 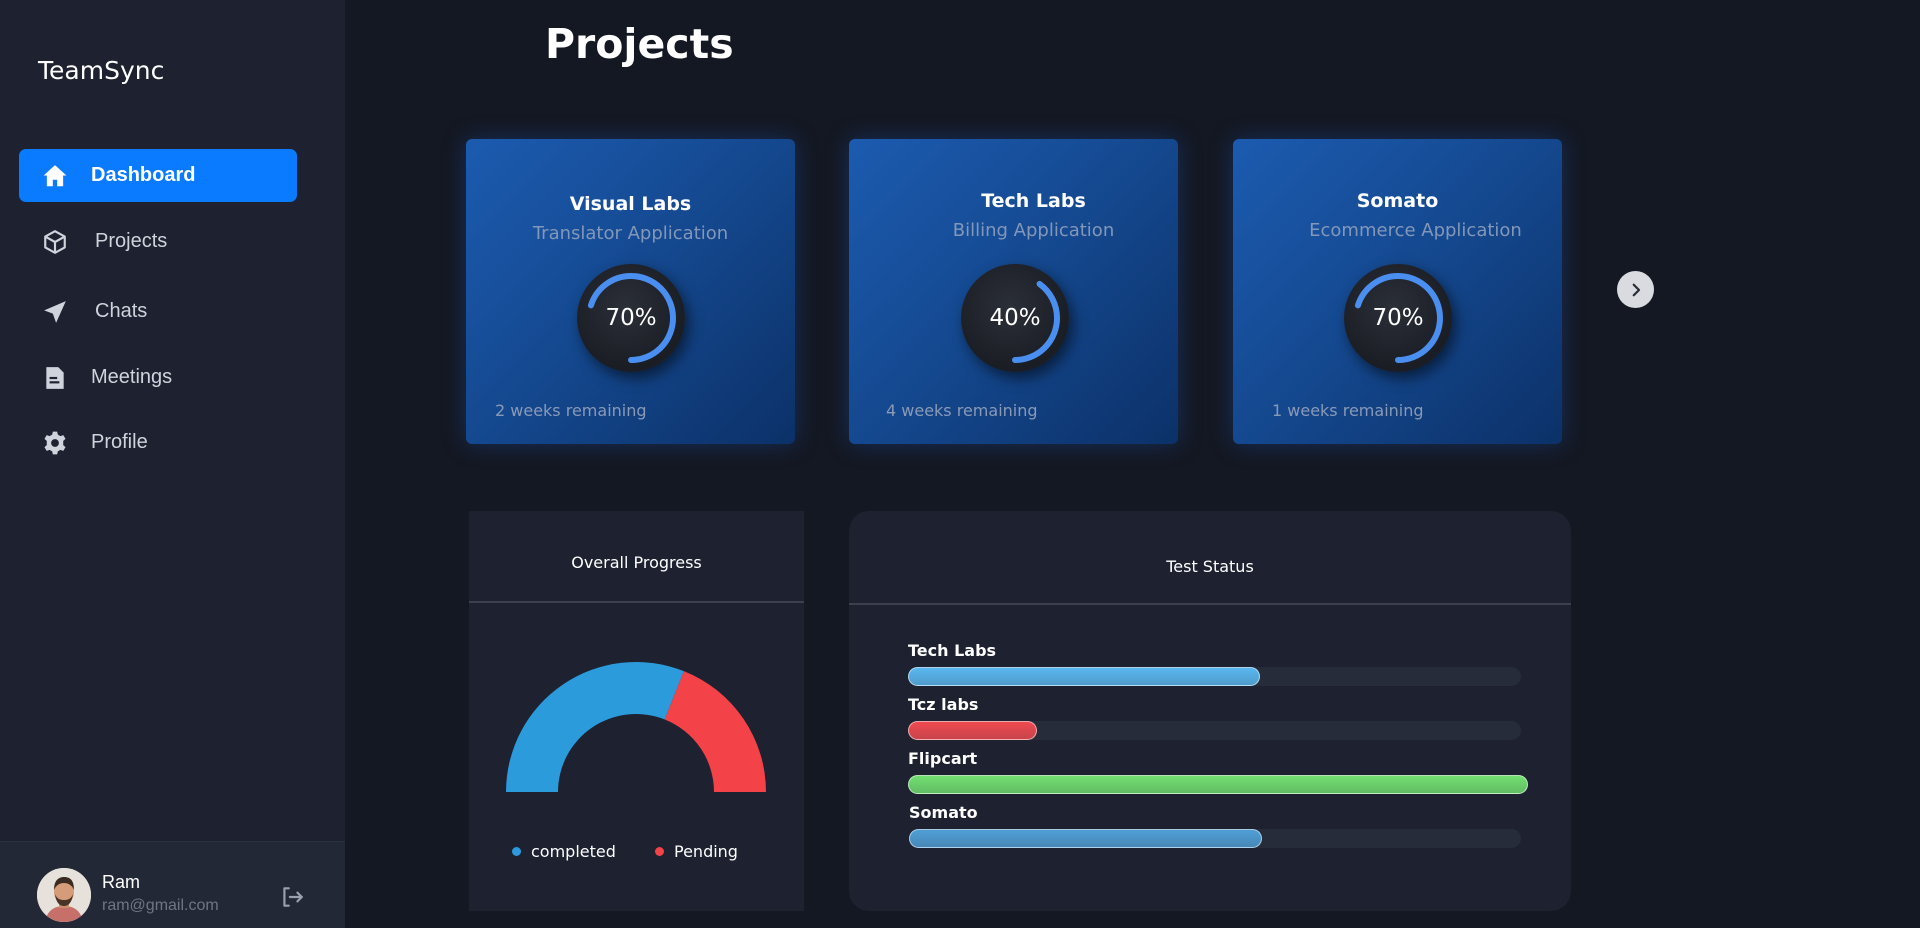 I want to click on avatar, so click(x=64, y=895).